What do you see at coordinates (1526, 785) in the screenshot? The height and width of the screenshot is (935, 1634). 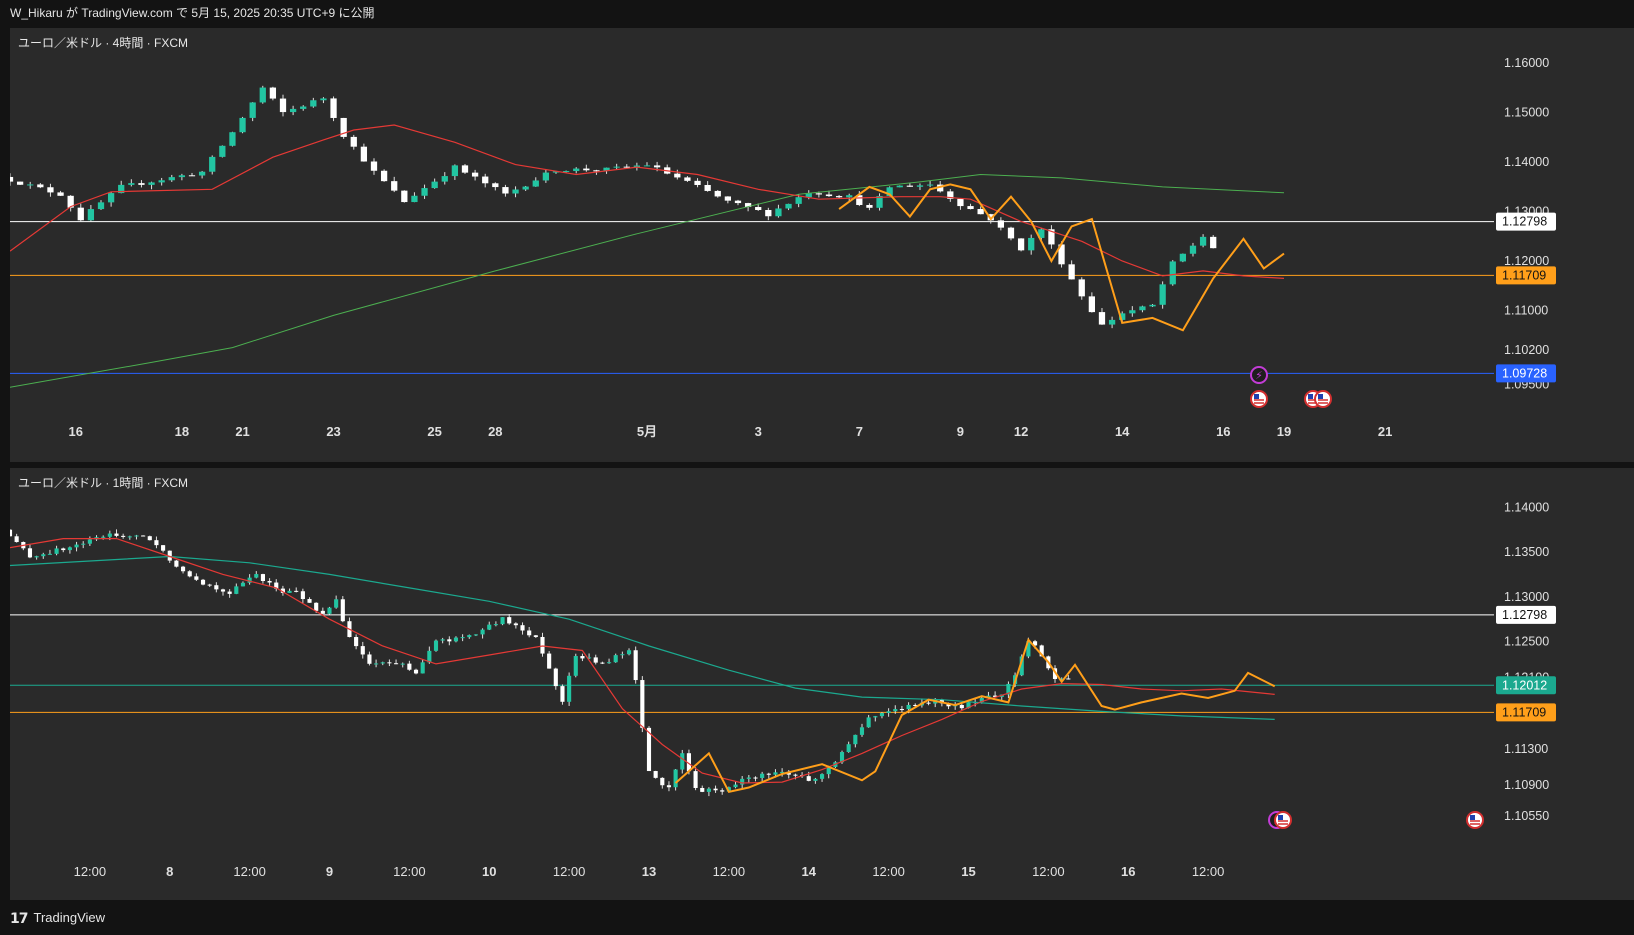 I see `y-tick-label: 1.10900` at bounding box center [1526, 785].